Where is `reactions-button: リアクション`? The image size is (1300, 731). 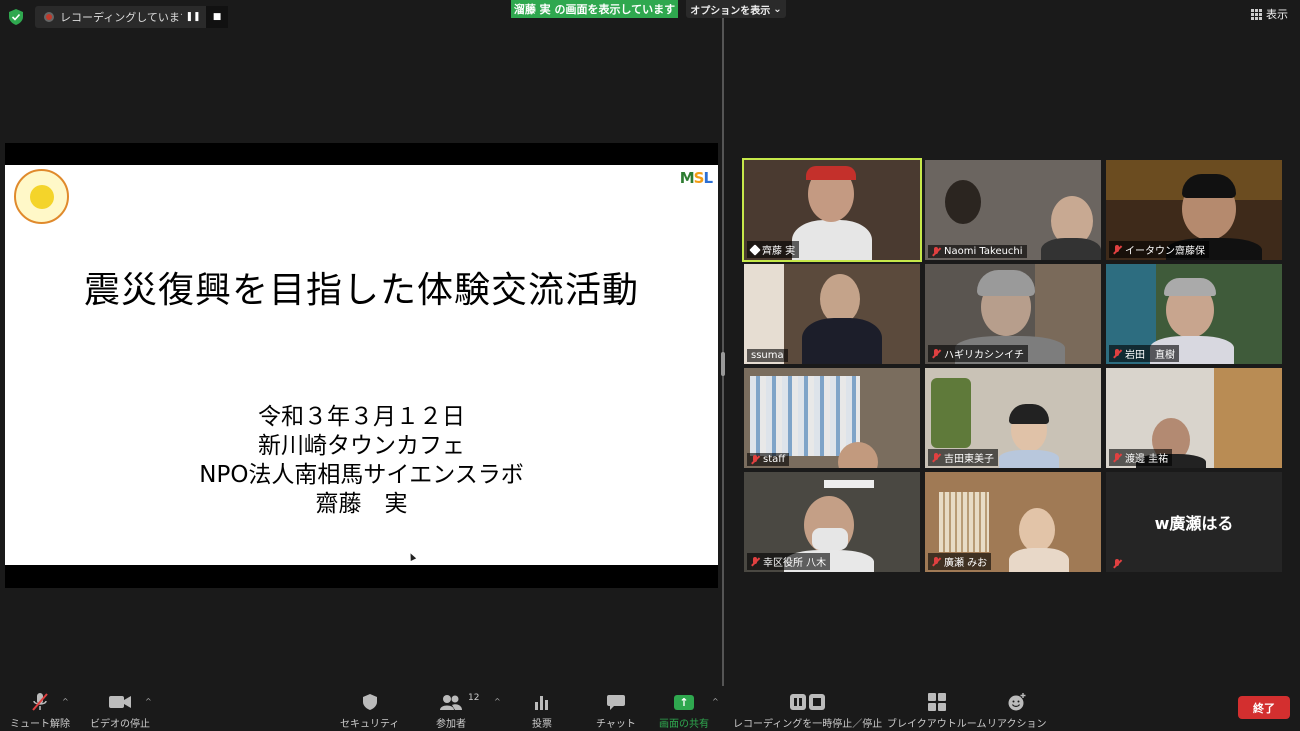 reactions-button: リアクション is located at coordinates (1017, 711).